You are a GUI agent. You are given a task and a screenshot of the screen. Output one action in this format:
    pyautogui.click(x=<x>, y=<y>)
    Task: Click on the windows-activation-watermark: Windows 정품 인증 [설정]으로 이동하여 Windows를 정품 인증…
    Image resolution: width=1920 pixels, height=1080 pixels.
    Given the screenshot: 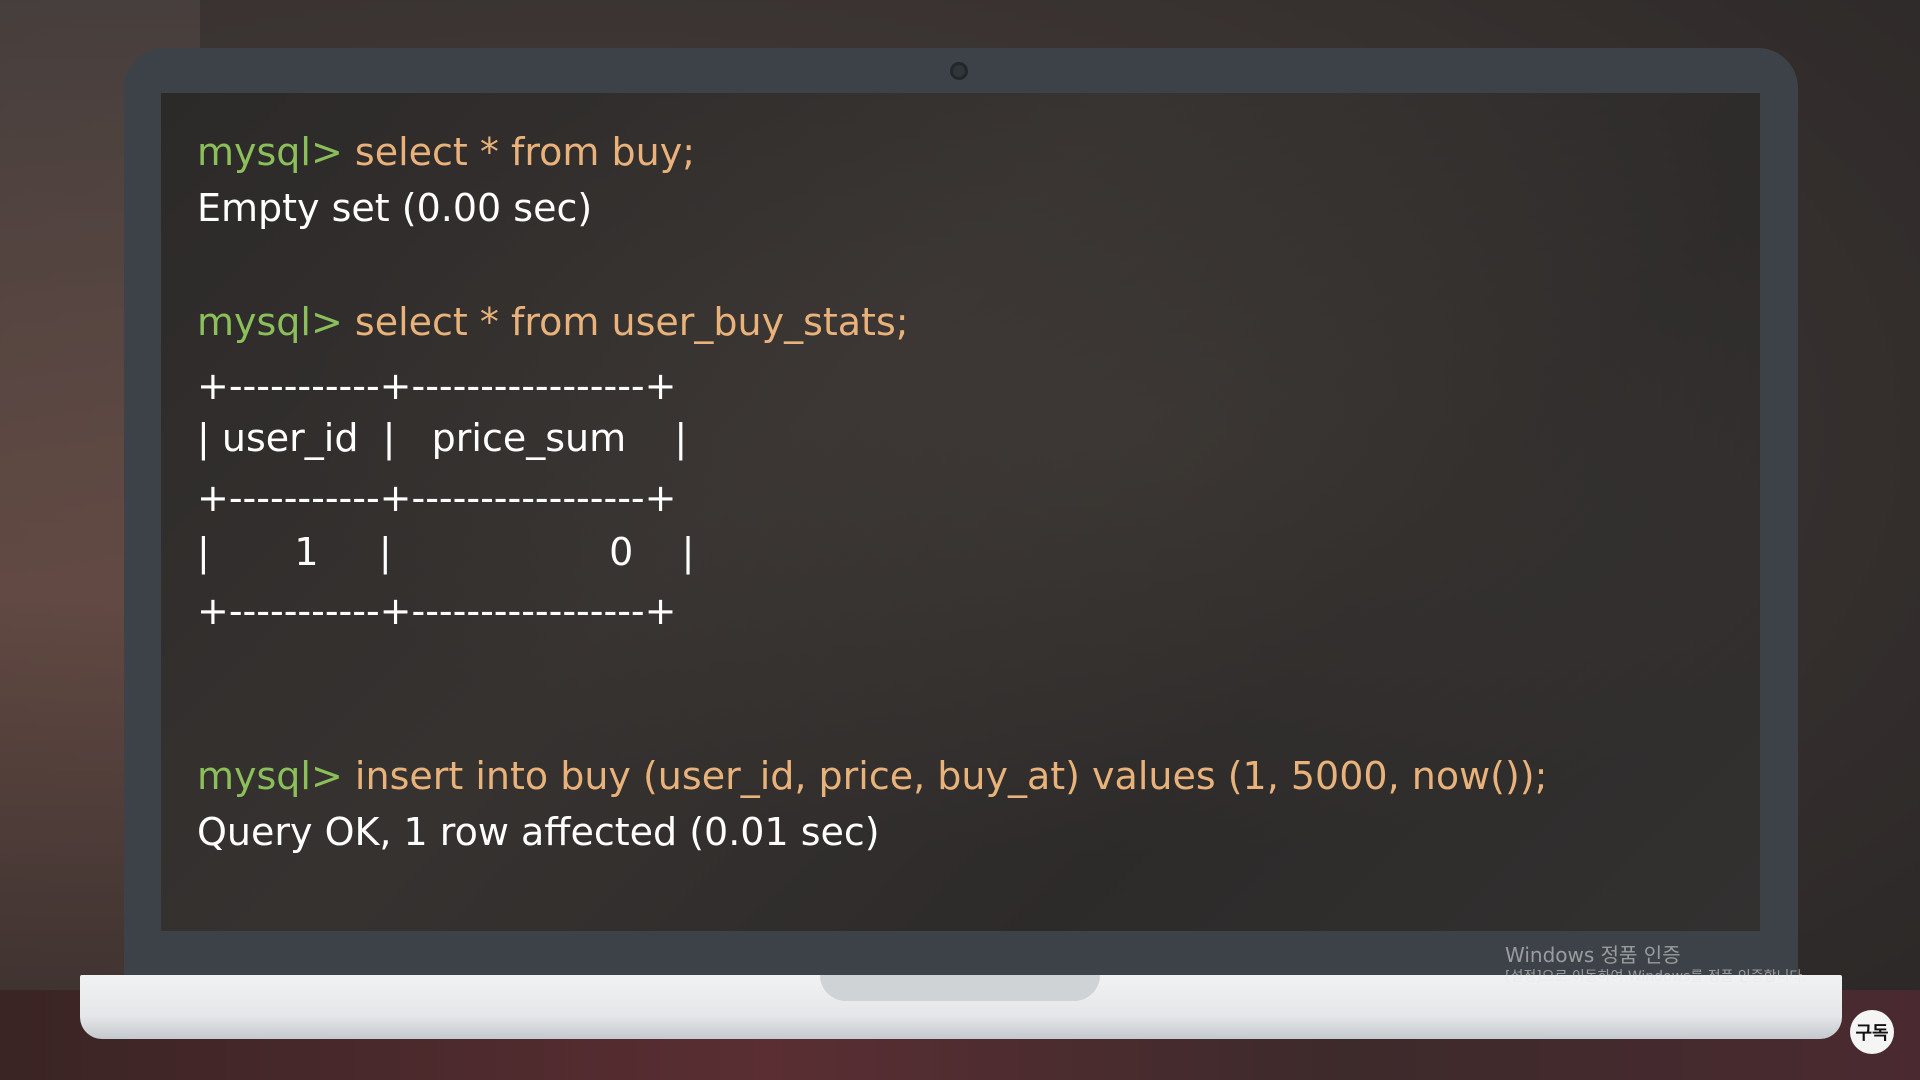 What is the action you would take?
    pyautogui.click(x=1656, y=964)
    